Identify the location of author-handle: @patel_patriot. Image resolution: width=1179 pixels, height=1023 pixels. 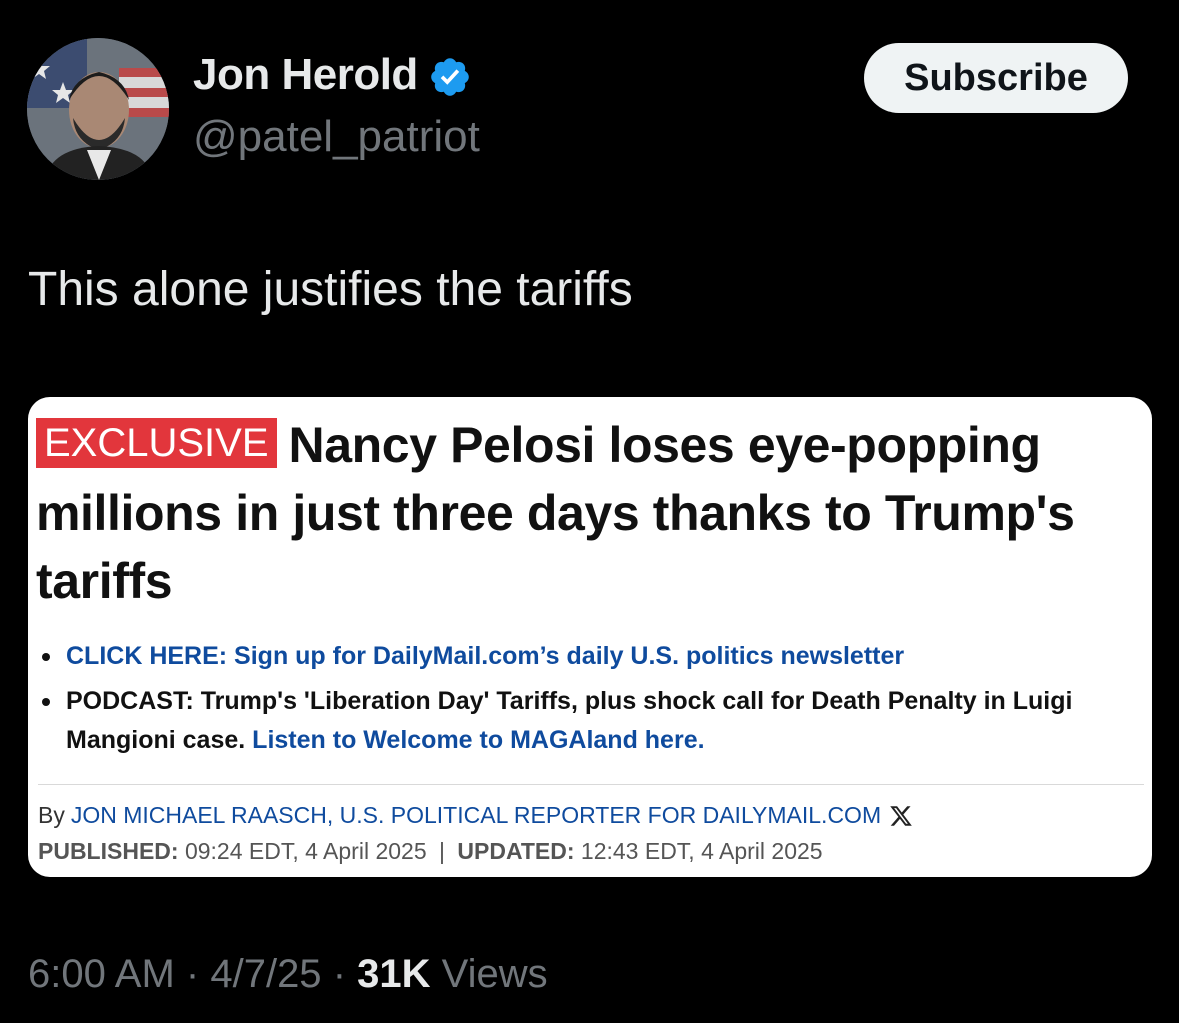
(336, 137).